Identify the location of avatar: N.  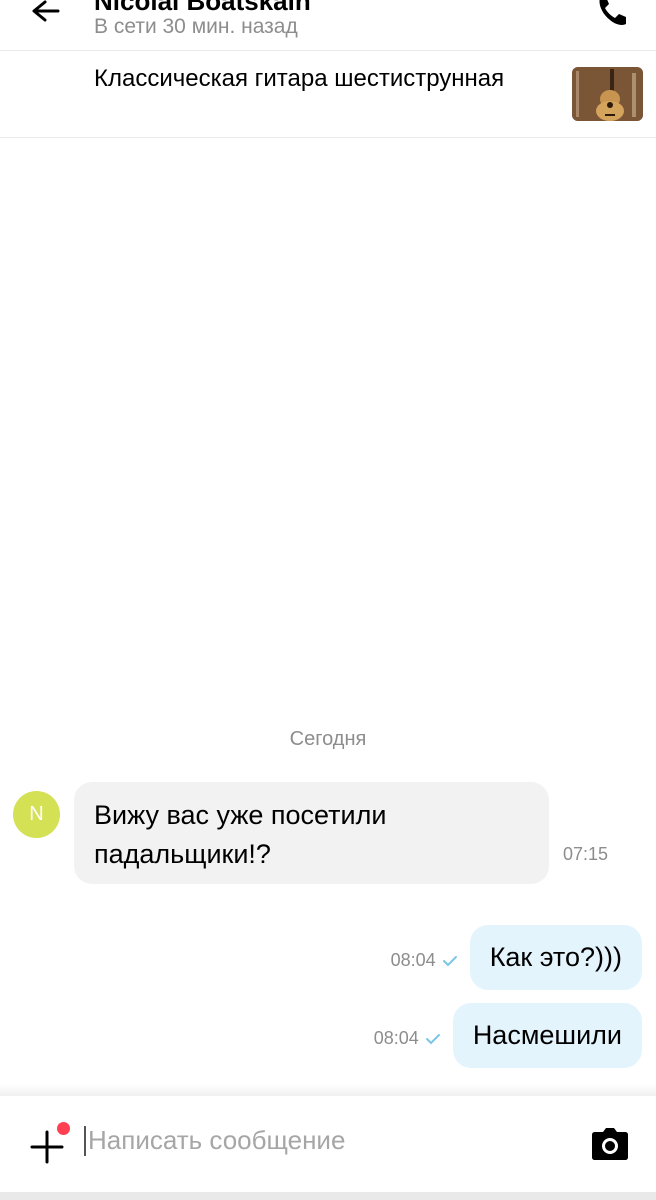
(36, 814).